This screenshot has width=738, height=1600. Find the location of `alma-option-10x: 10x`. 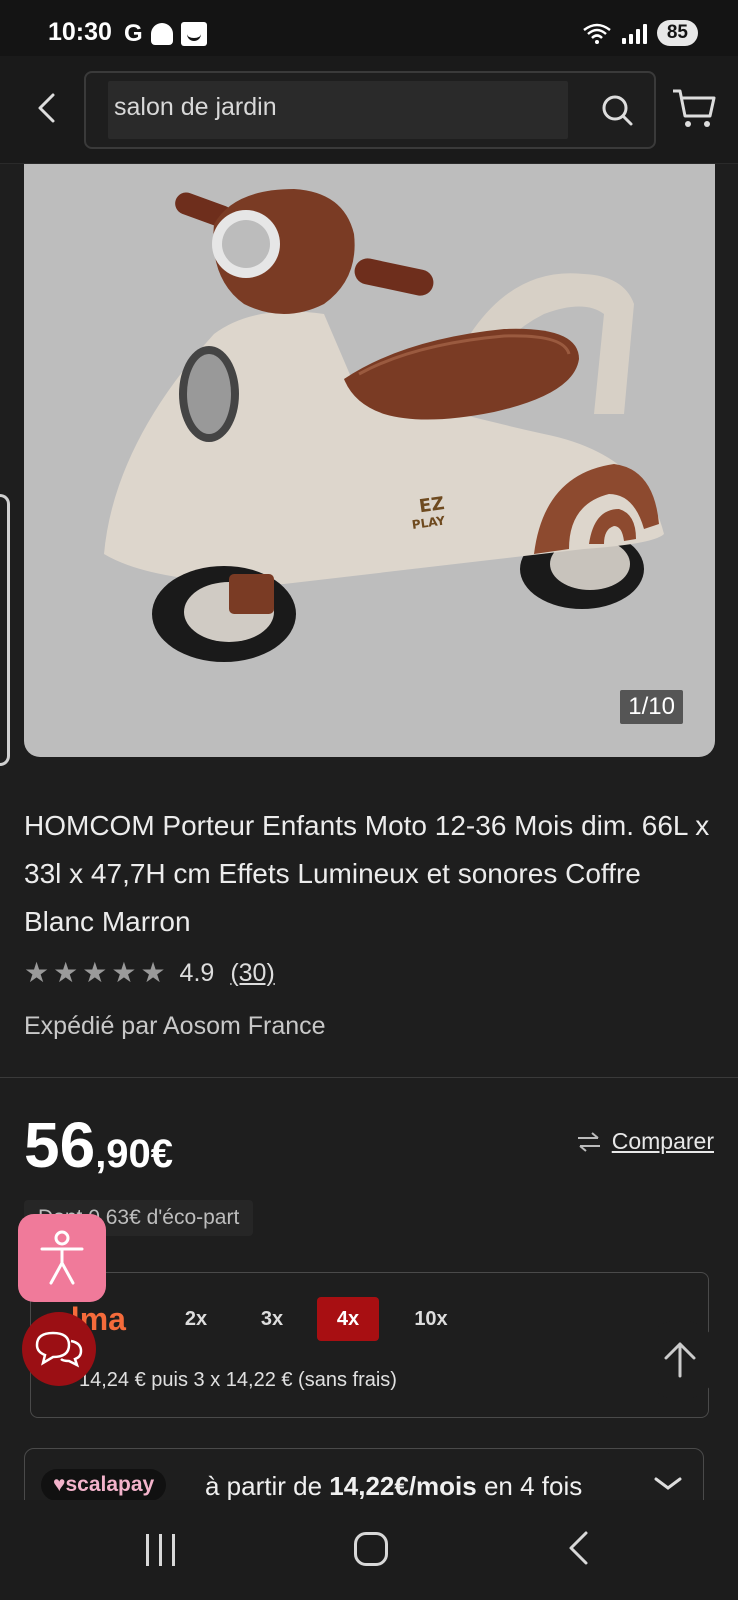

alma-option-10x: 10x is located at coordinates (431, 1319).